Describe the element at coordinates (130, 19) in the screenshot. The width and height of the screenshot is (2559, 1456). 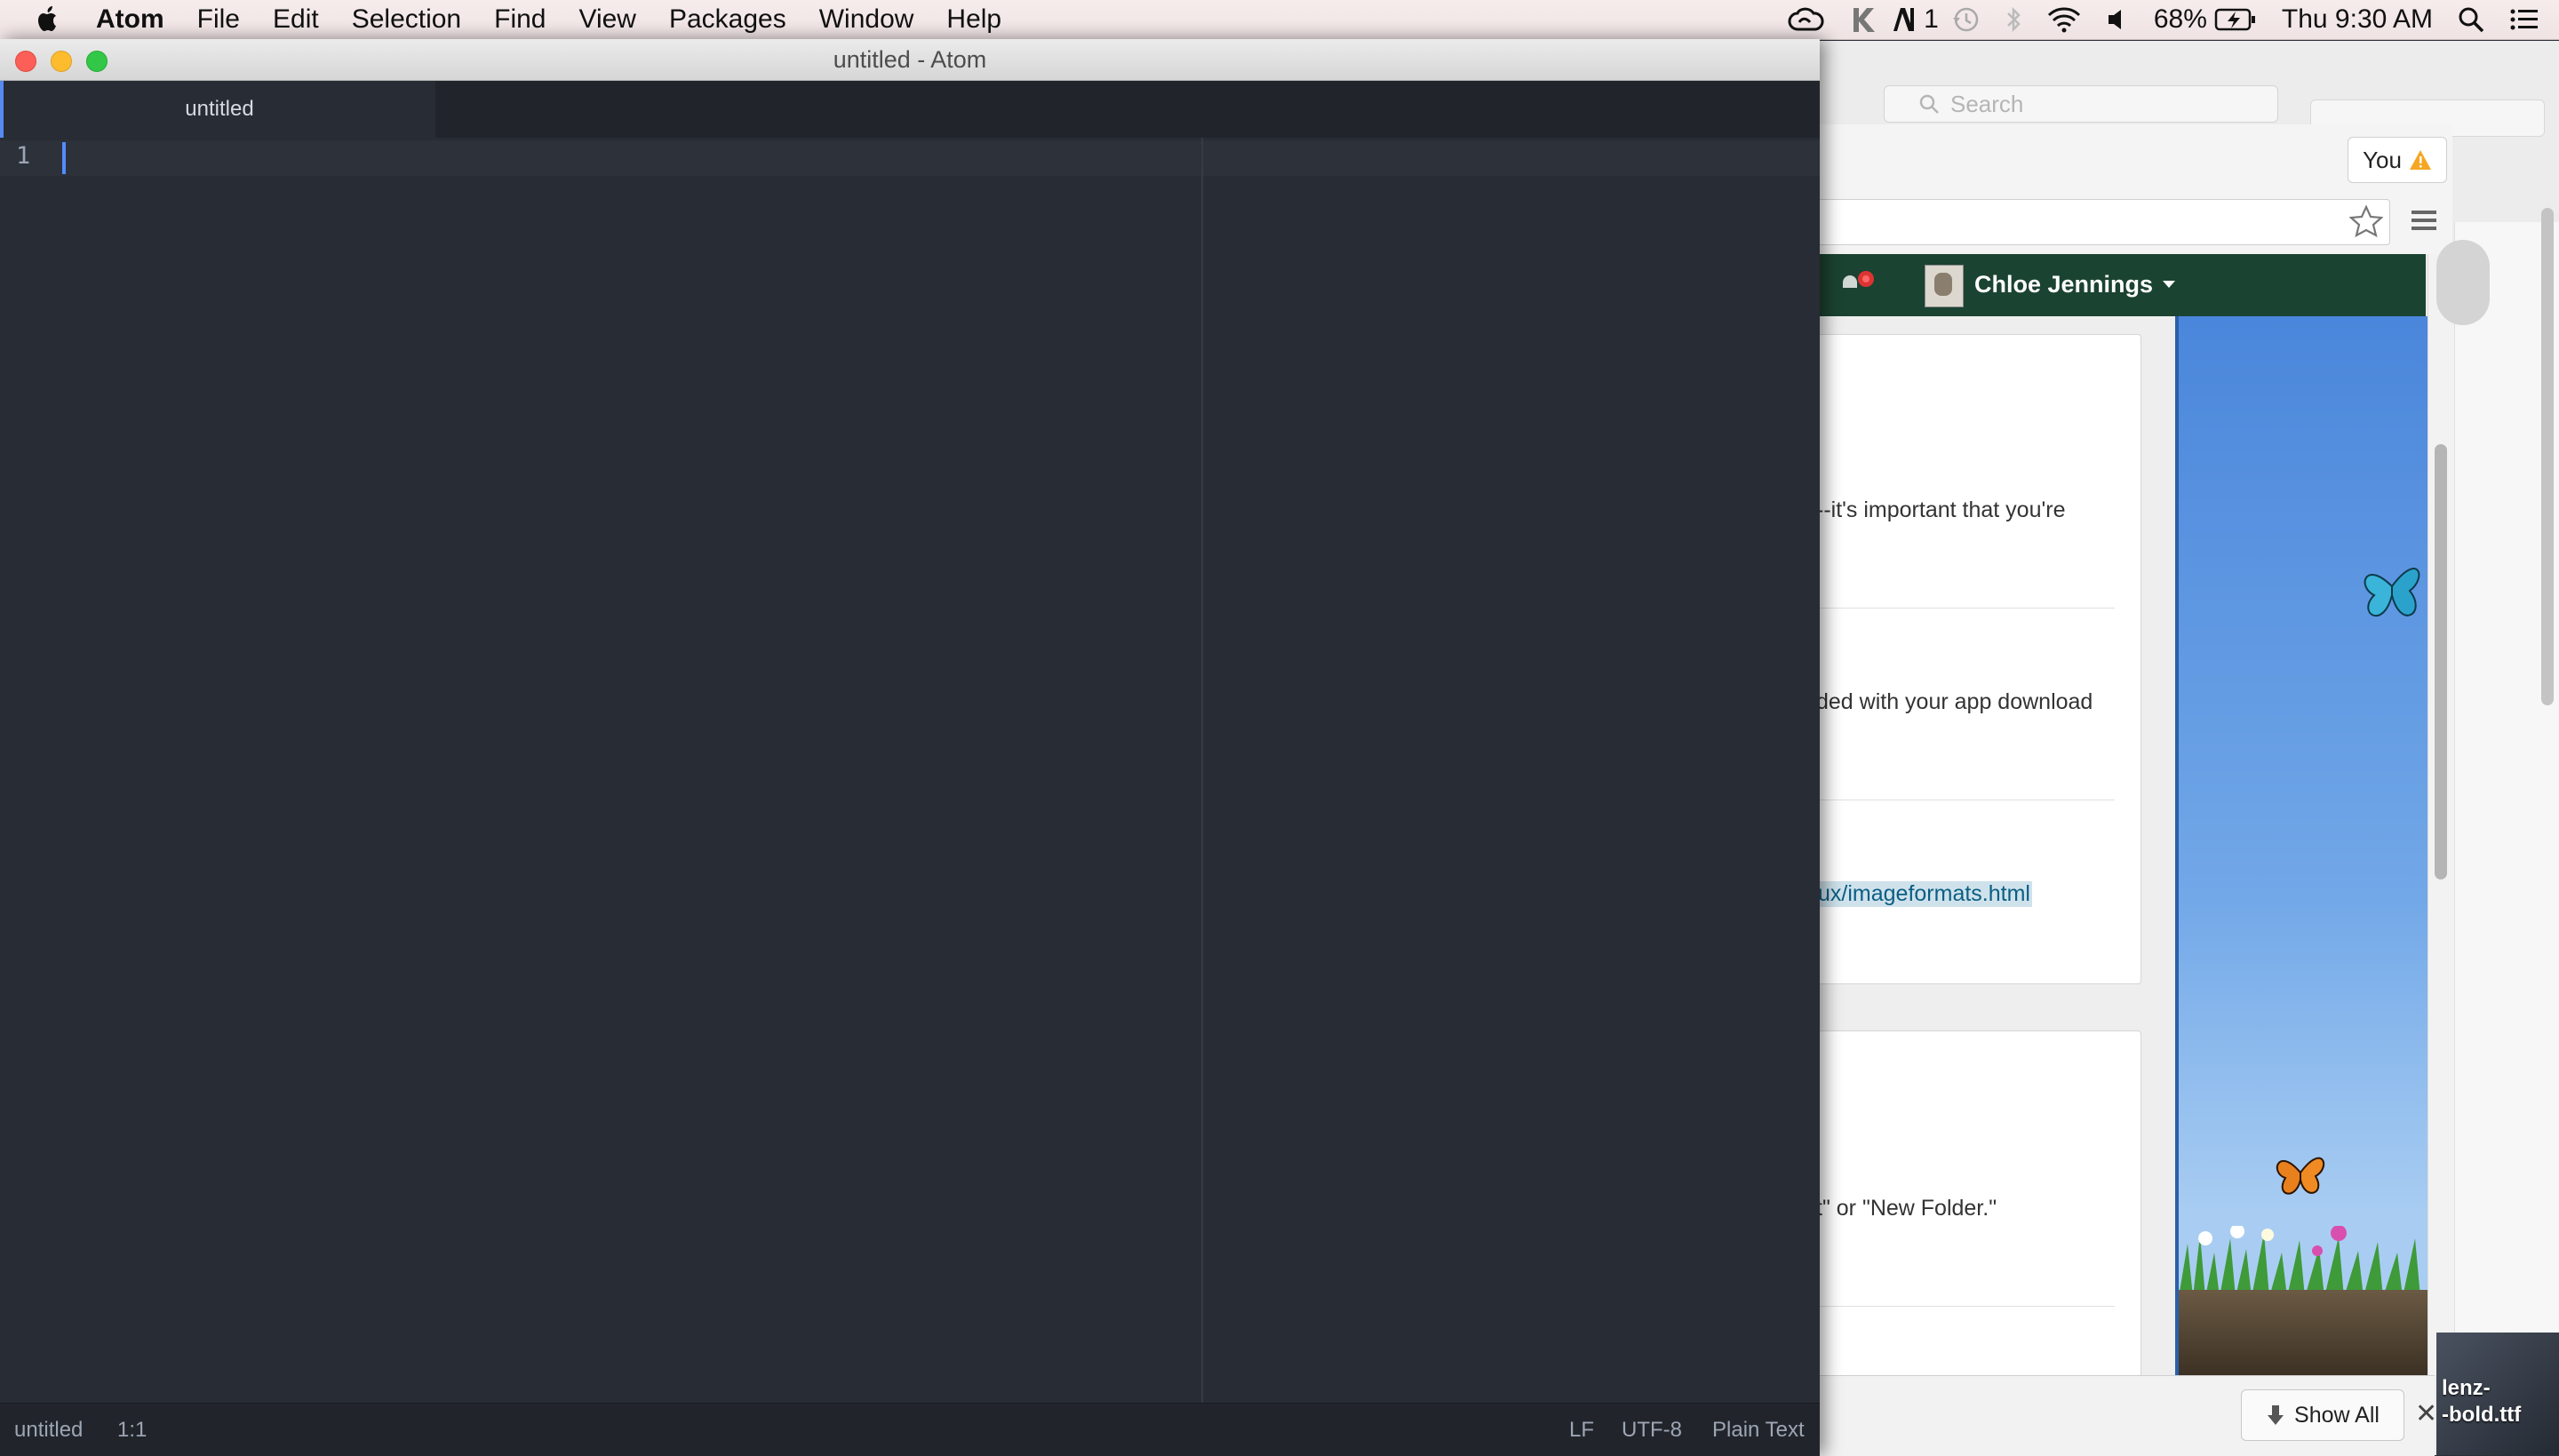
I see `menu-app-name: Atom` at that location.